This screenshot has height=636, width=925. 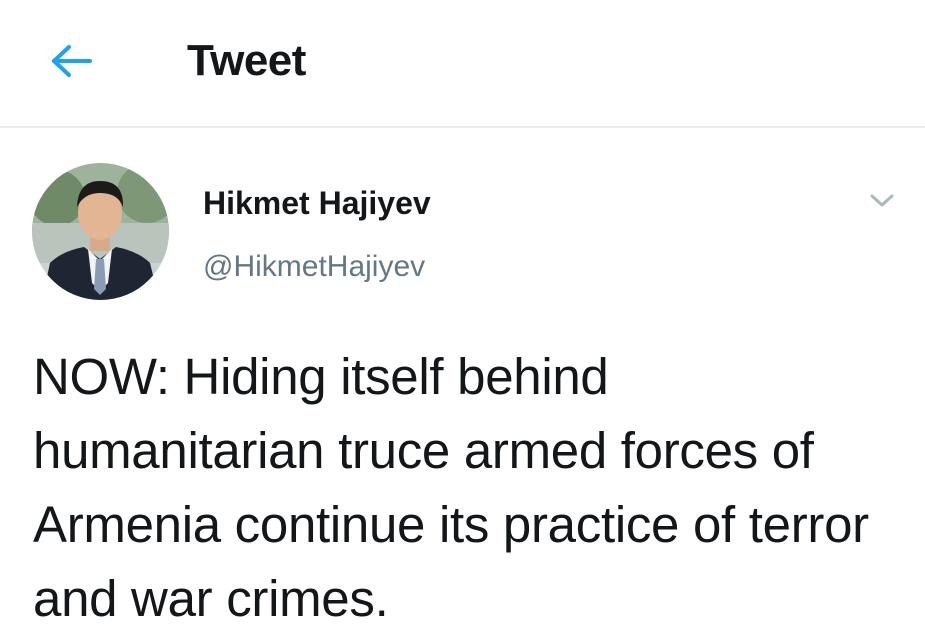 I want to click on avatar, so click(x=100, y=231).